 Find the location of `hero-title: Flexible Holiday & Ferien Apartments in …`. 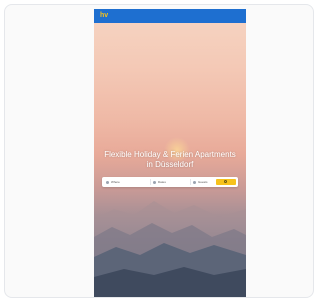

hero-title: Flexible Holiday & Ferien Apartments in … is located at coordinates (170, 159).